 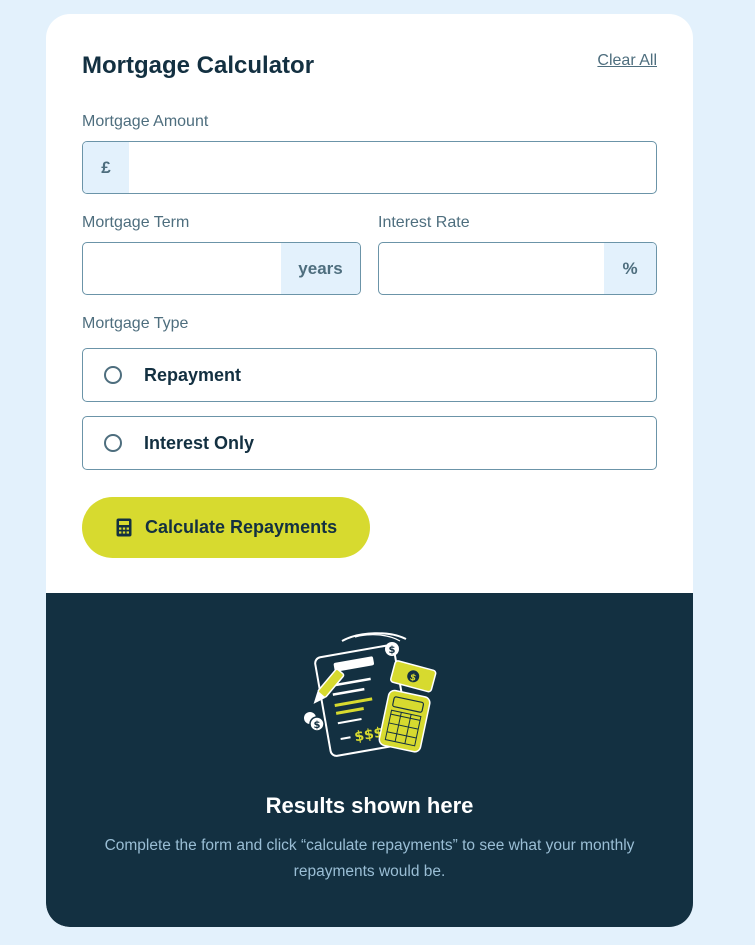 What do you see at coordinates (320, 268) in the screenshot?
I see `years-suffix: years` at bounding box center [320, 268].